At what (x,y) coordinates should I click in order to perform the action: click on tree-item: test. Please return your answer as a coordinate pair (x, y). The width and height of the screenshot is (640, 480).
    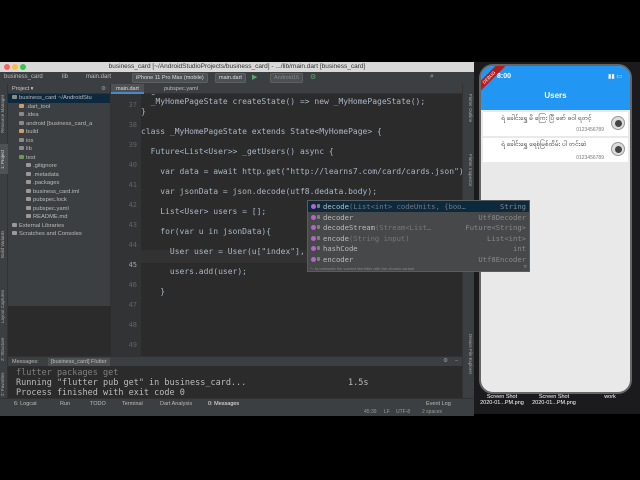
    Looking at the image, I should click on (59, 158).